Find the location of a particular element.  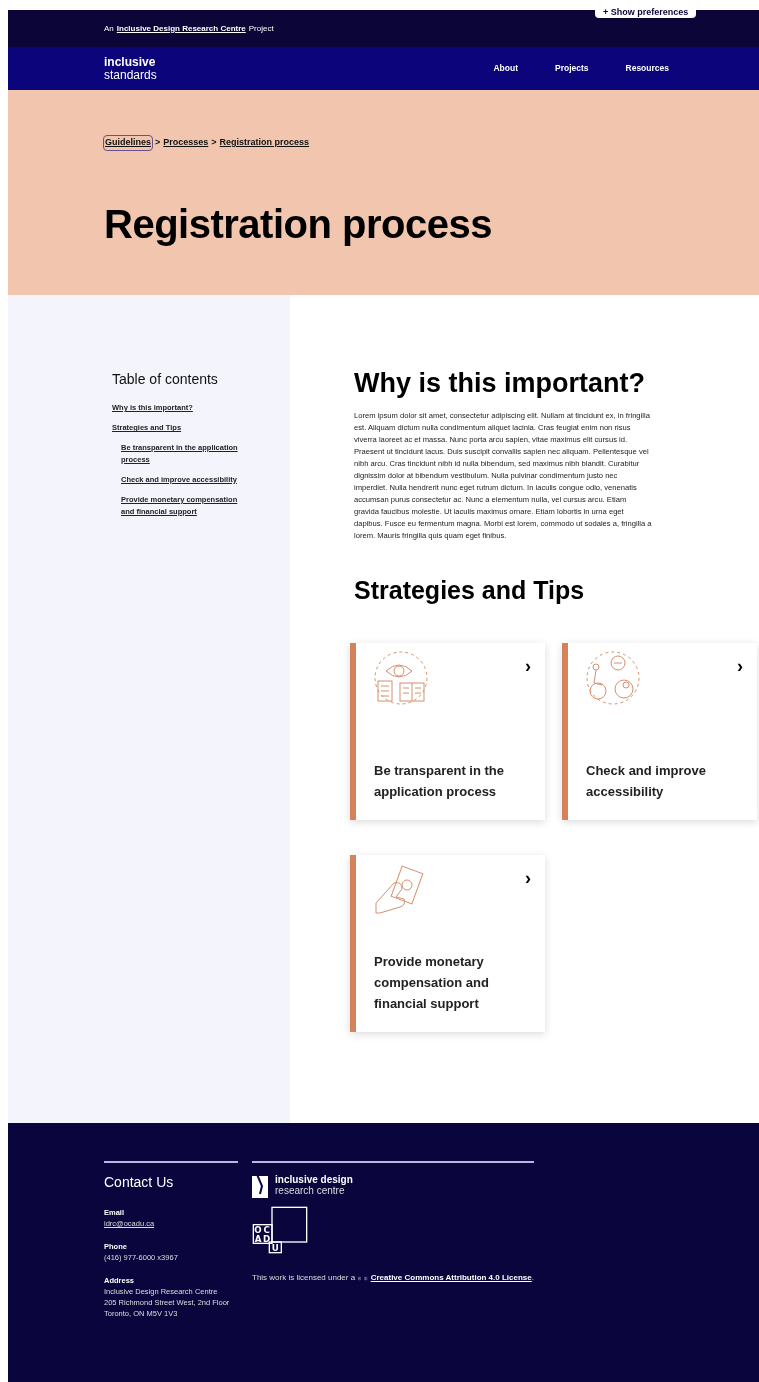

site-logo-text: inclusive is located at coordinates (130, 62).